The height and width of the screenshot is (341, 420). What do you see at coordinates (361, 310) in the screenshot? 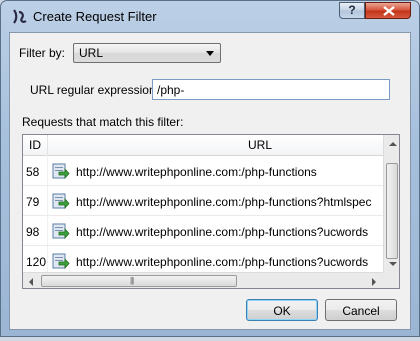
I see `cancel-button: Cancel` at bounding box center [361, 310].